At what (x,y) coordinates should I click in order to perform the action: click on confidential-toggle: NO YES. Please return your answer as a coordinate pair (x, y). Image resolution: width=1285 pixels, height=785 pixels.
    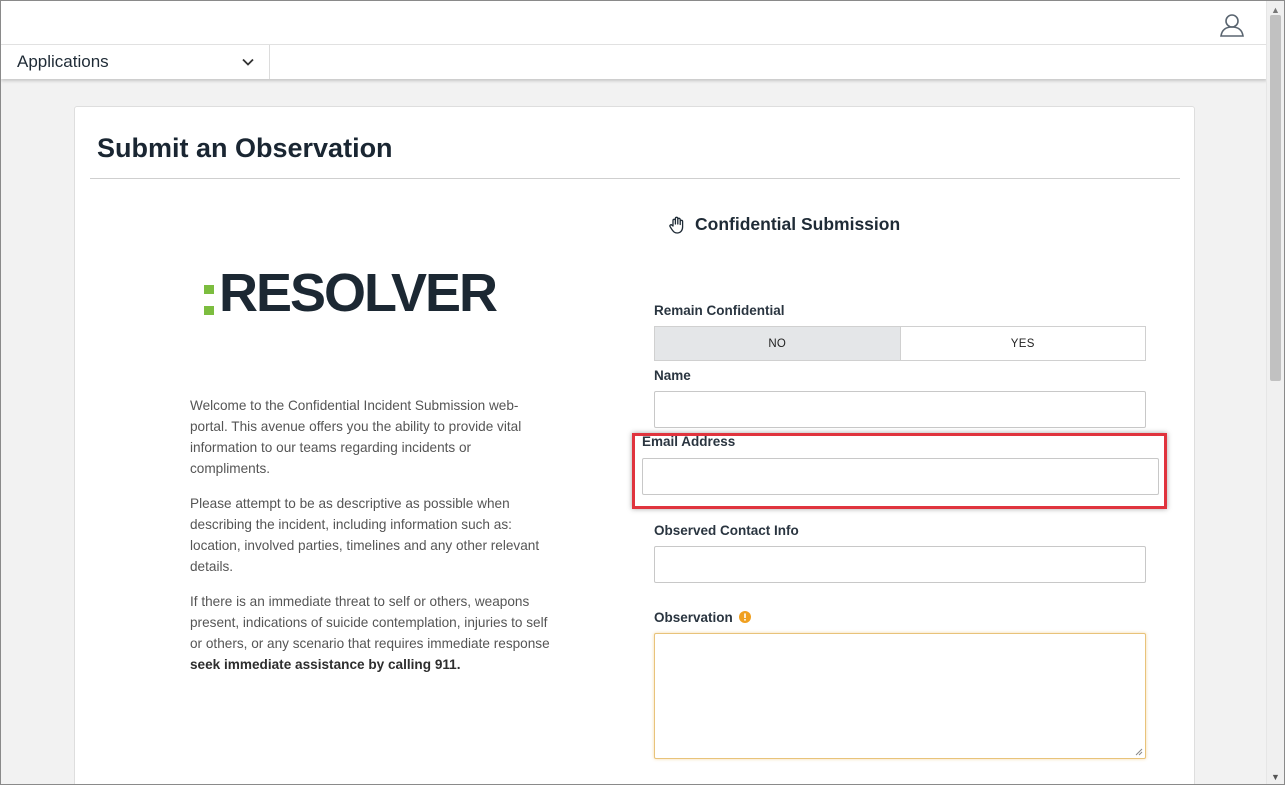
    Looking at the image, I should click on (900, 343).